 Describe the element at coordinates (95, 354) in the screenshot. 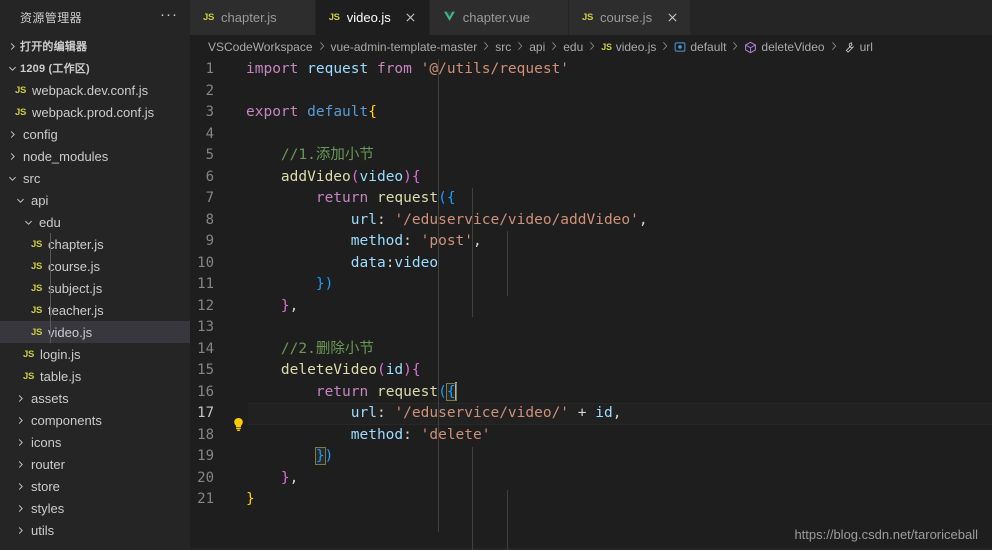

I see `tree-row: JS login.js` at that location.